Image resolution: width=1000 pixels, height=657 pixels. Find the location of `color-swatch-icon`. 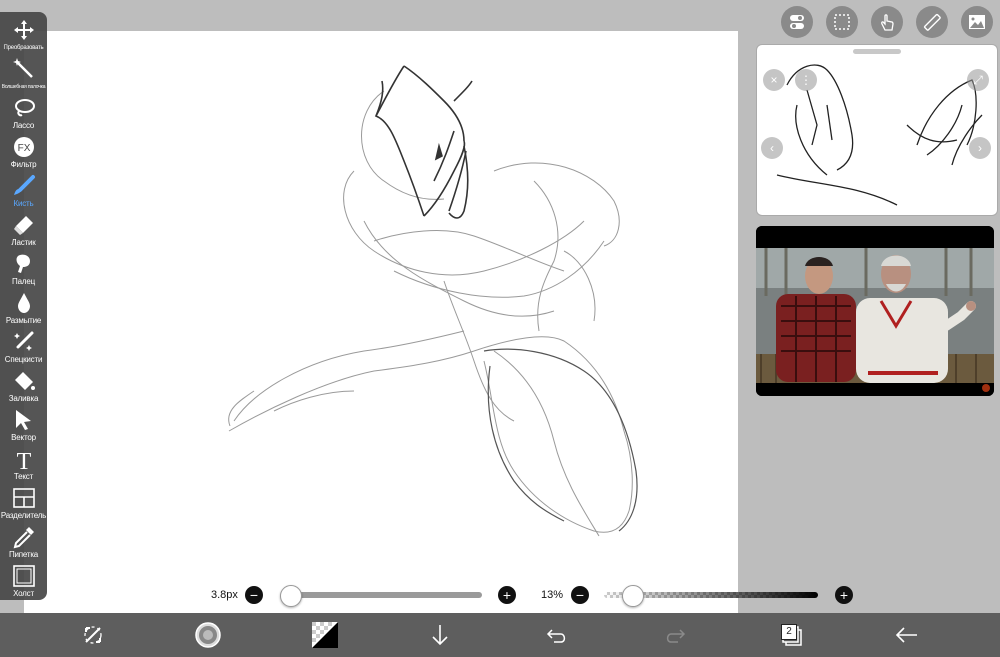

color-swatch-icon is located at coordinates (325, 635).